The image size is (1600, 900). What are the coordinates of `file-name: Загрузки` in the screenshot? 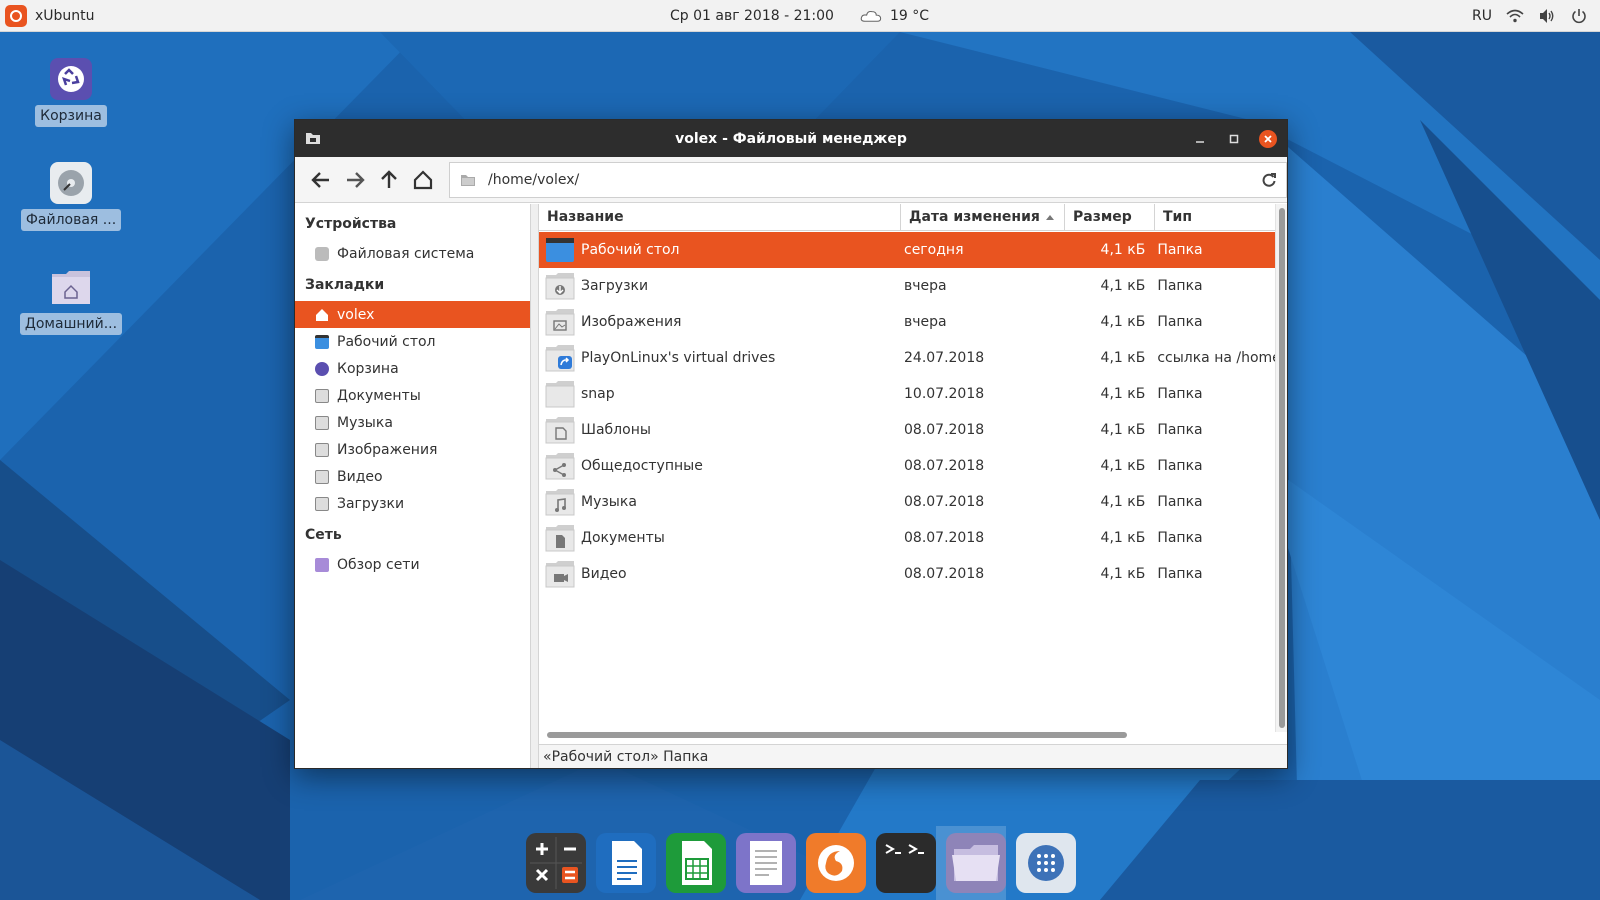 It's located at (615, 286).